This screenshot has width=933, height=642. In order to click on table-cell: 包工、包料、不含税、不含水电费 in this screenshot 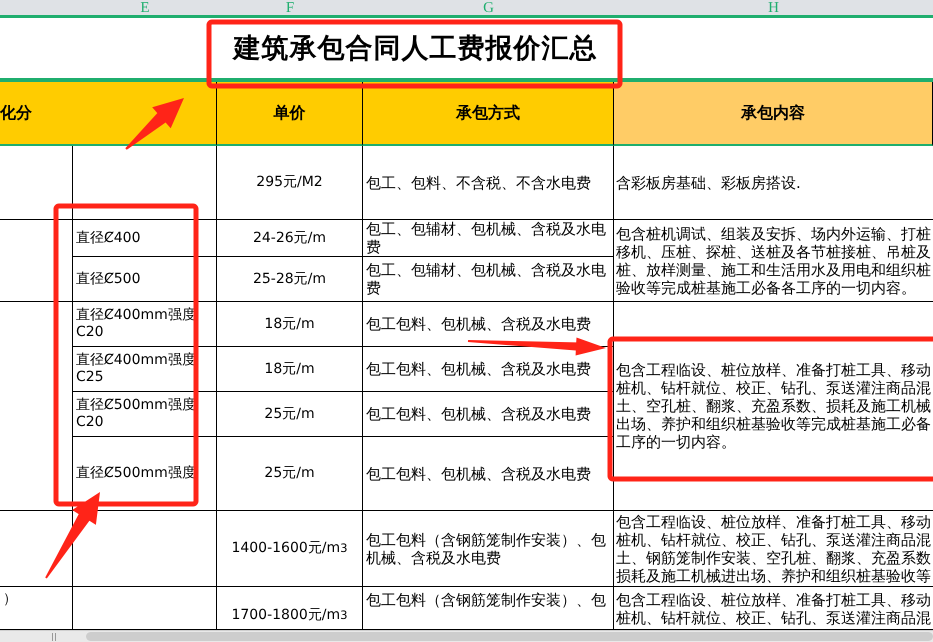, I will do `click(488, 183)`.